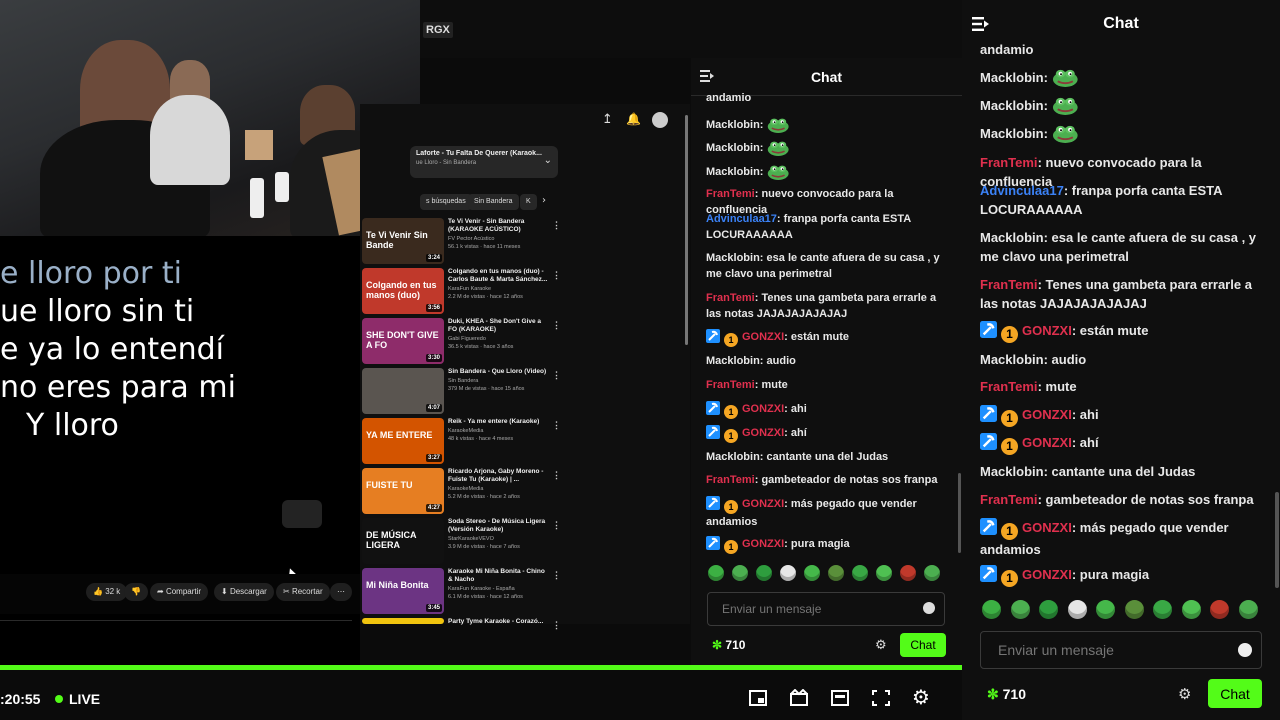 The width and height of the screenshot is (1280, 720). I want to click on frog-happy-emote, so click(1048, 609).